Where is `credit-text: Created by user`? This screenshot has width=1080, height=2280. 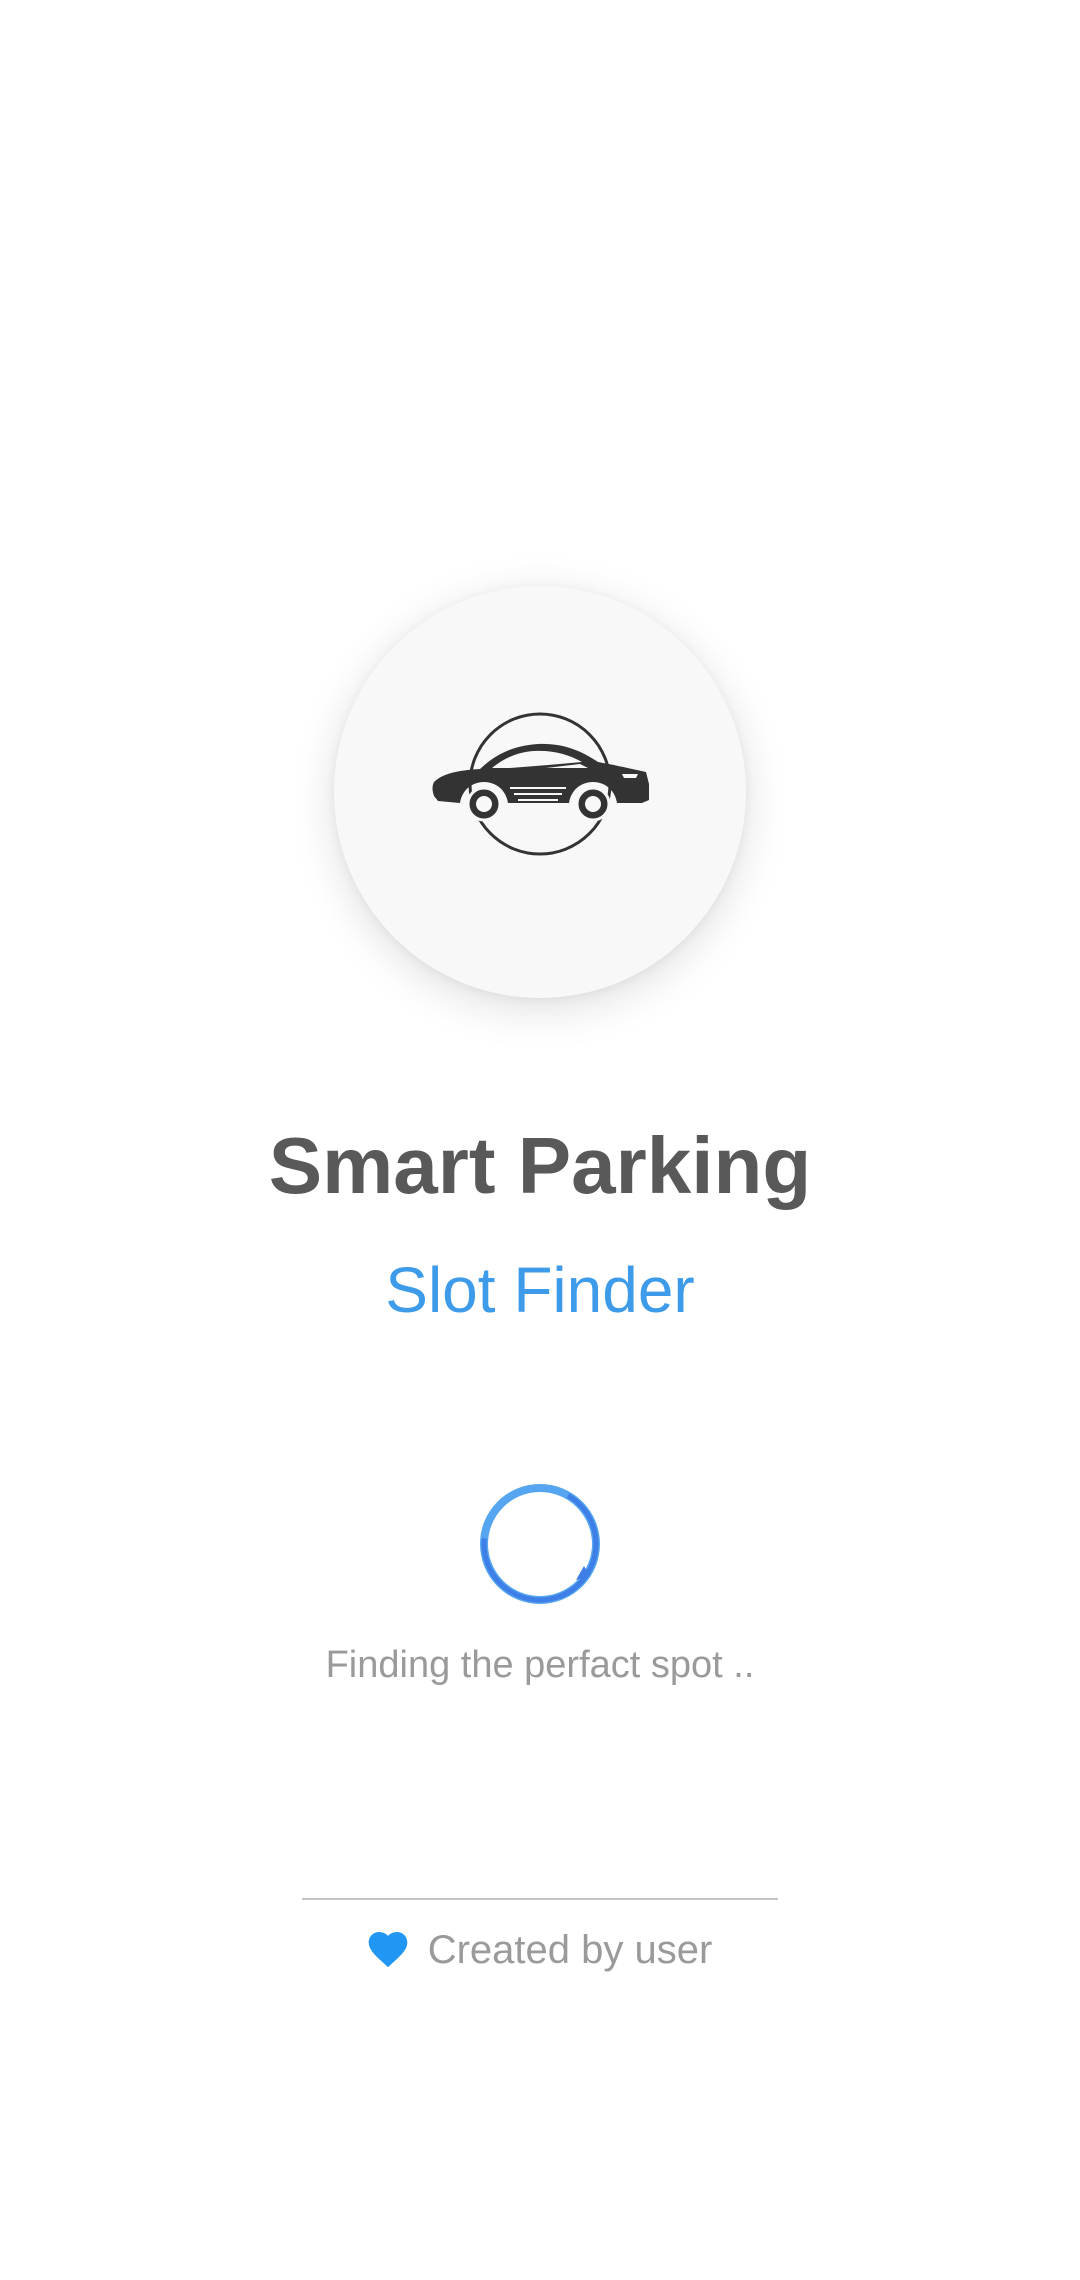
credit-text: Created by user is located at coordinates (570, 1950).